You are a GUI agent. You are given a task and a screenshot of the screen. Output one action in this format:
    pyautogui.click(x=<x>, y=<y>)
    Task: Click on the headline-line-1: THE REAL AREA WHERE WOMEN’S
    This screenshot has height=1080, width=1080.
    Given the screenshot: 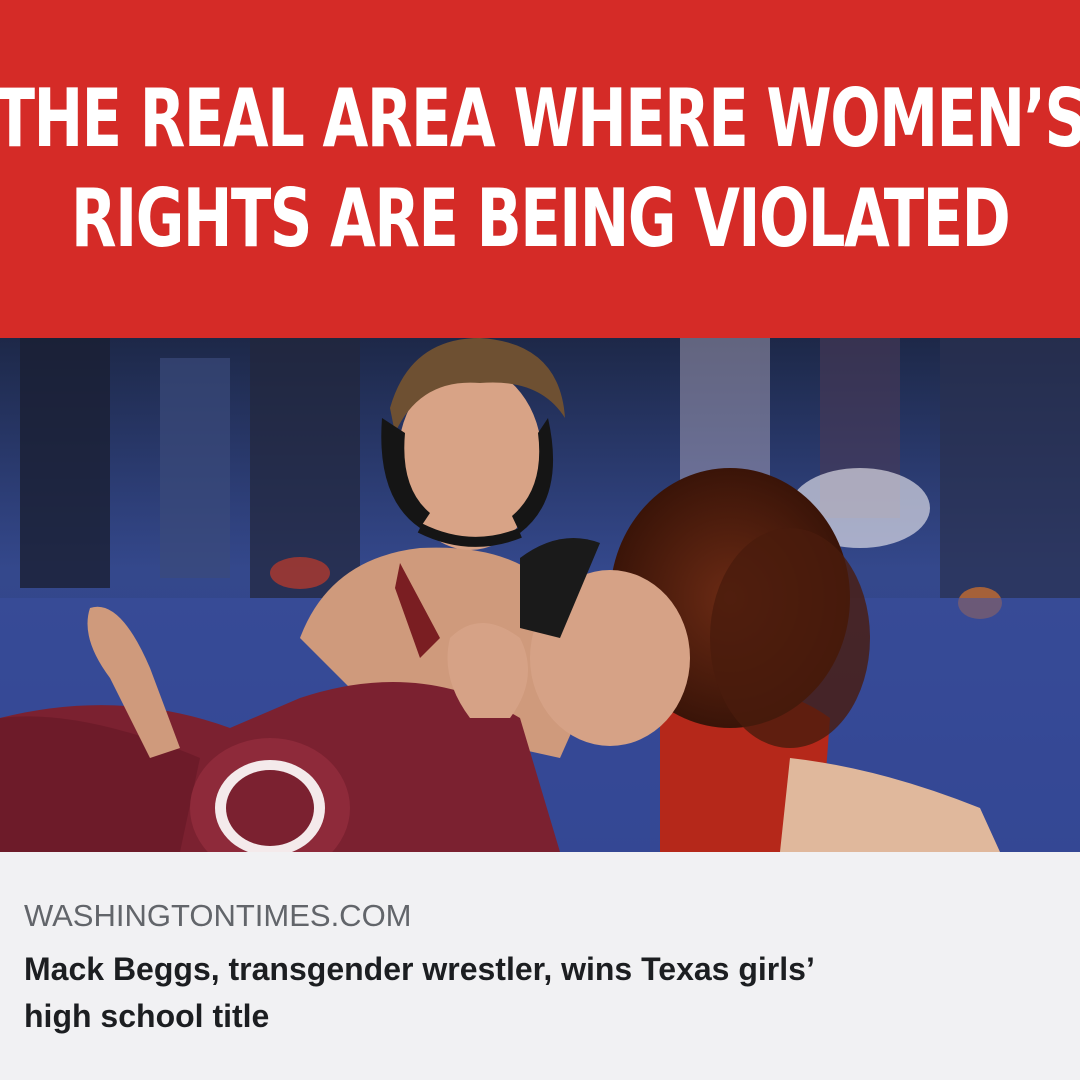 What is the action you would take?
    pyautogui.click(x=540, y=118)
    